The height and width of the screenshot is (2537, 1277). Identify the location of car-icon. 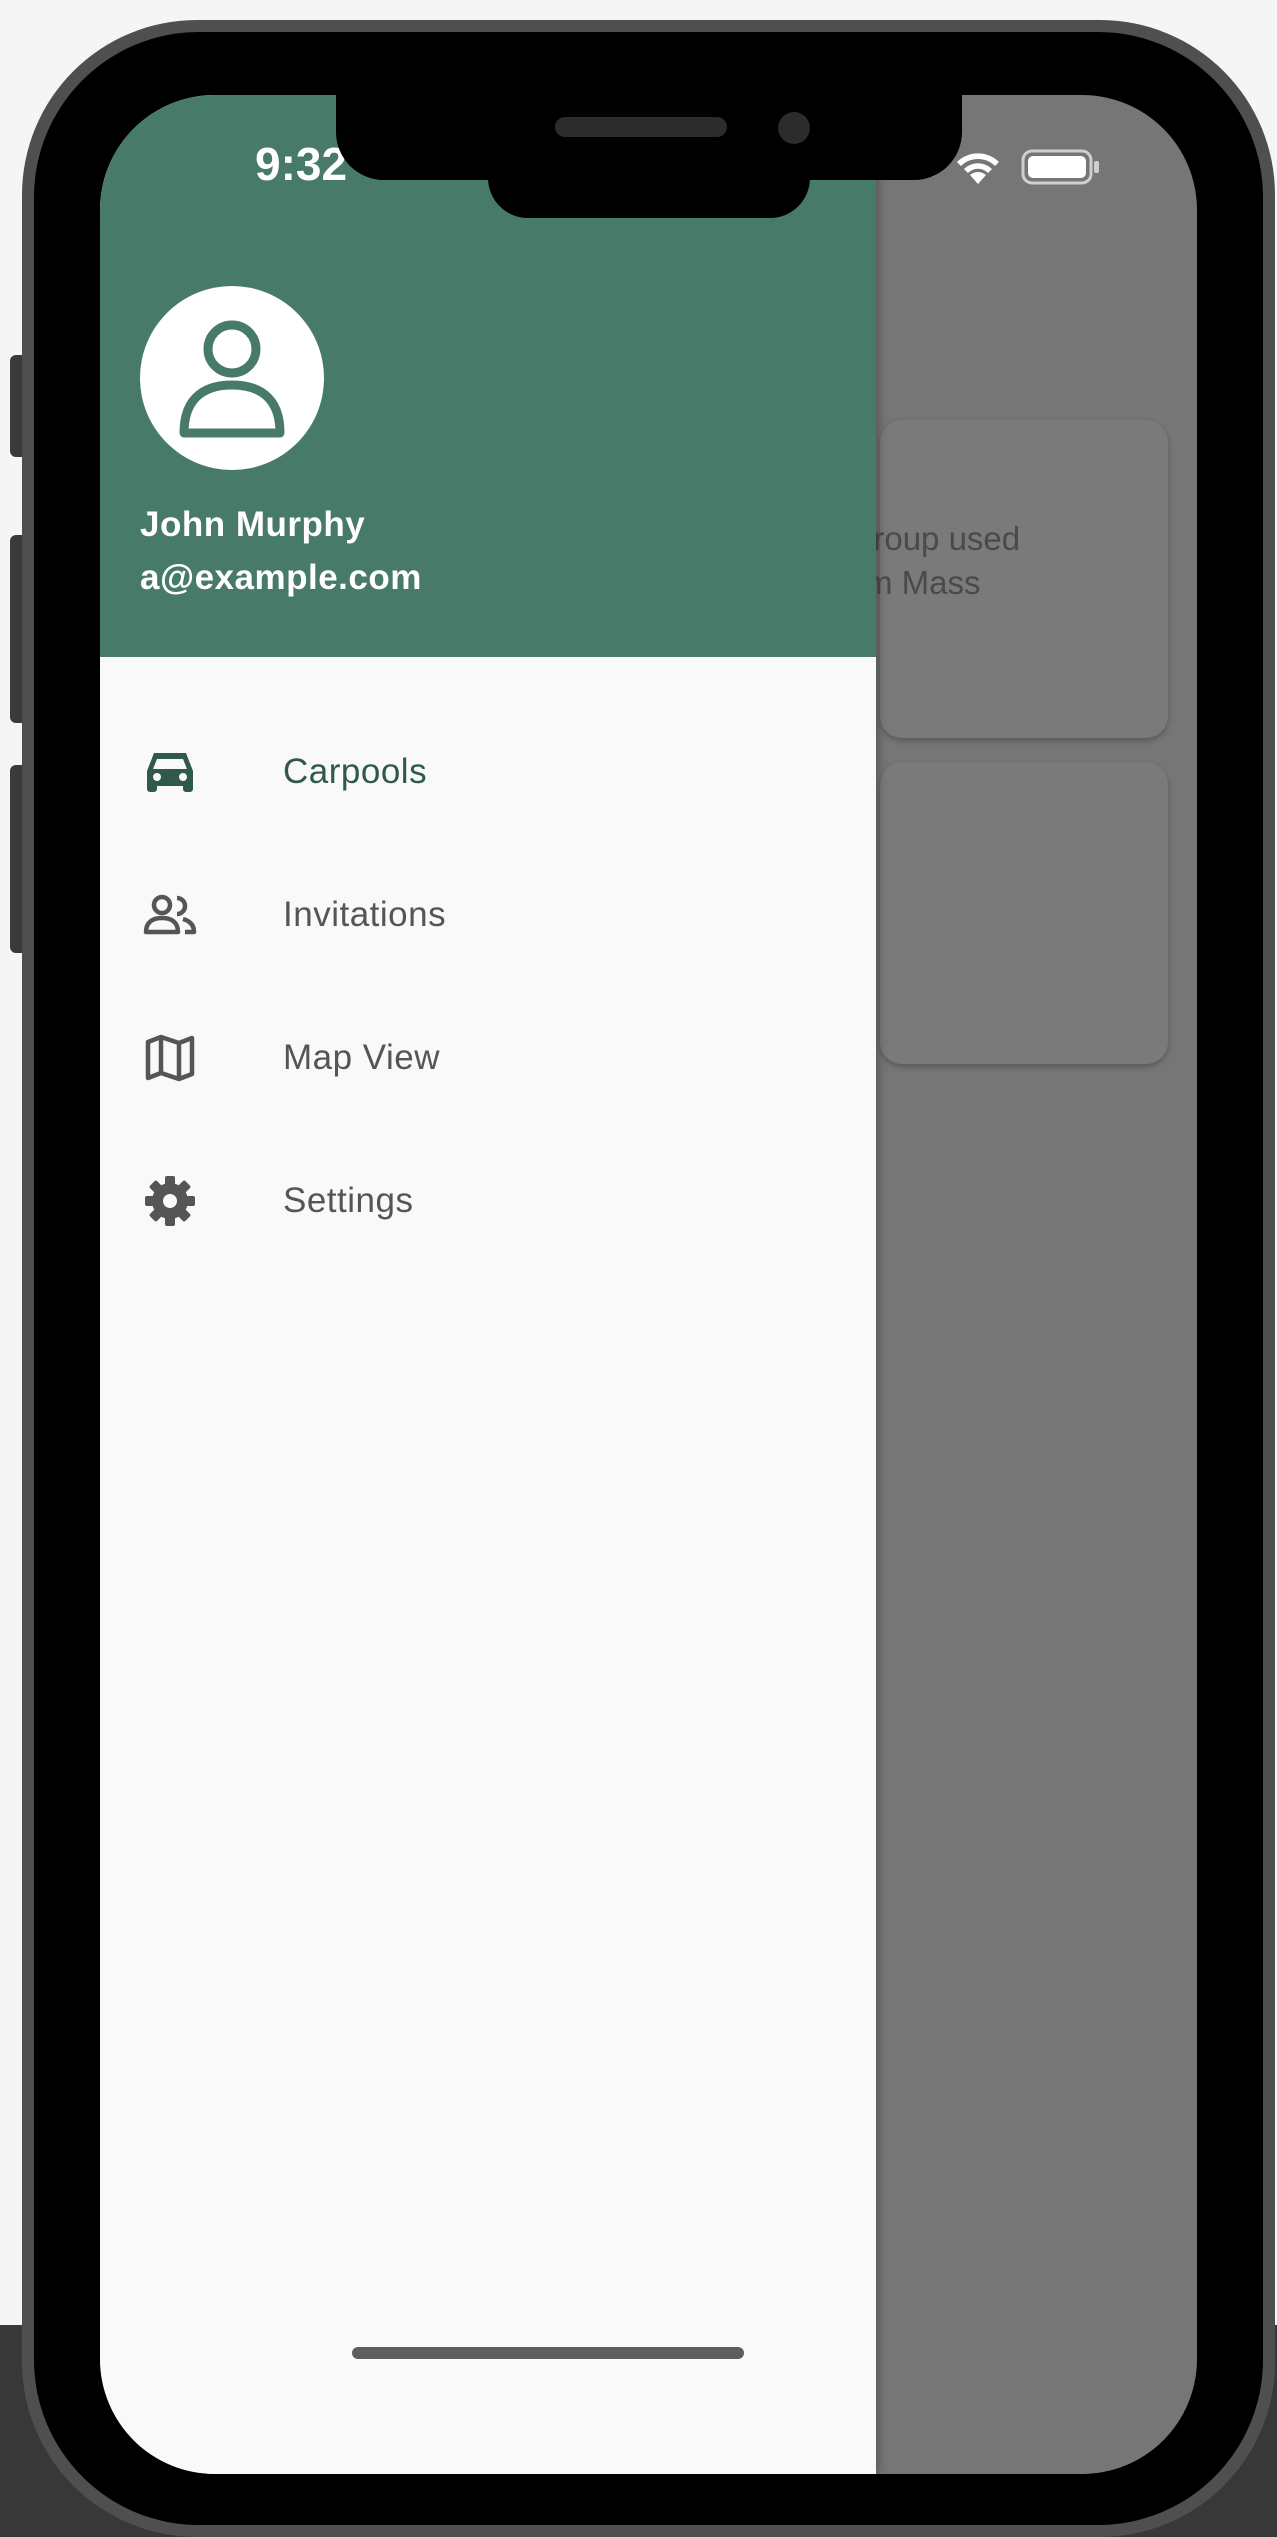
(170, 772).